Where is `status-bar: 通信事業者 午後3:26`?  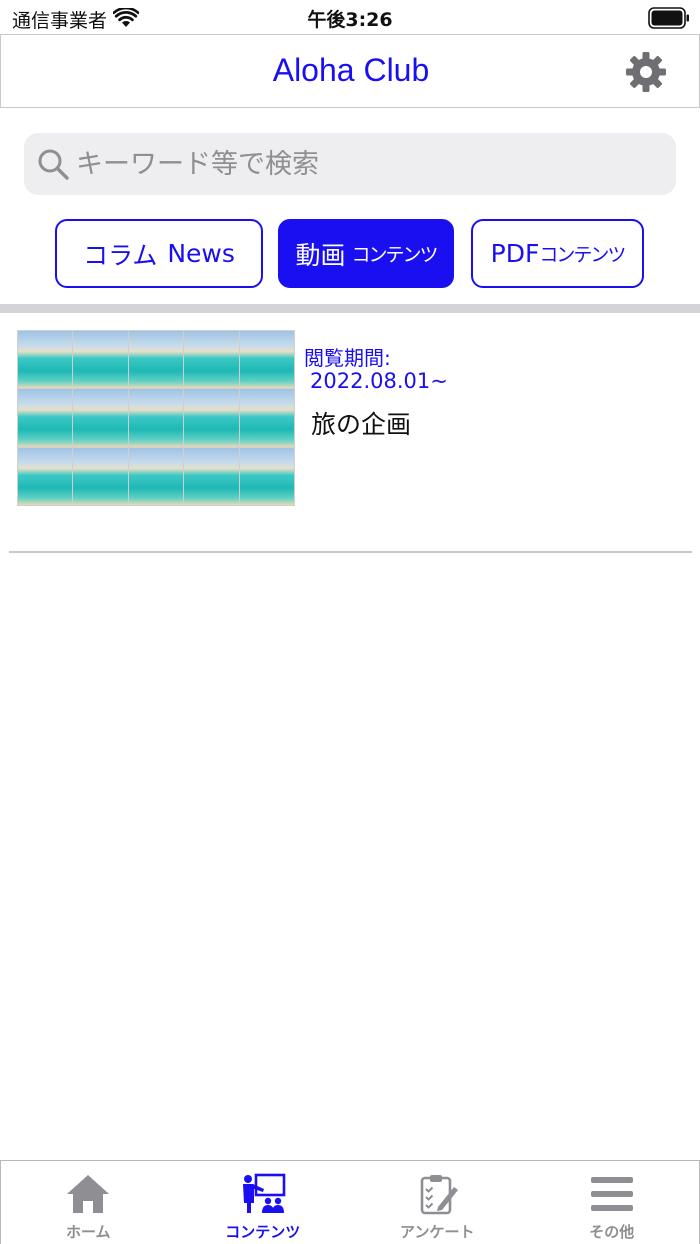
status-bar: 通信事業者 午後3:26 is located at coordinates (350, 18).